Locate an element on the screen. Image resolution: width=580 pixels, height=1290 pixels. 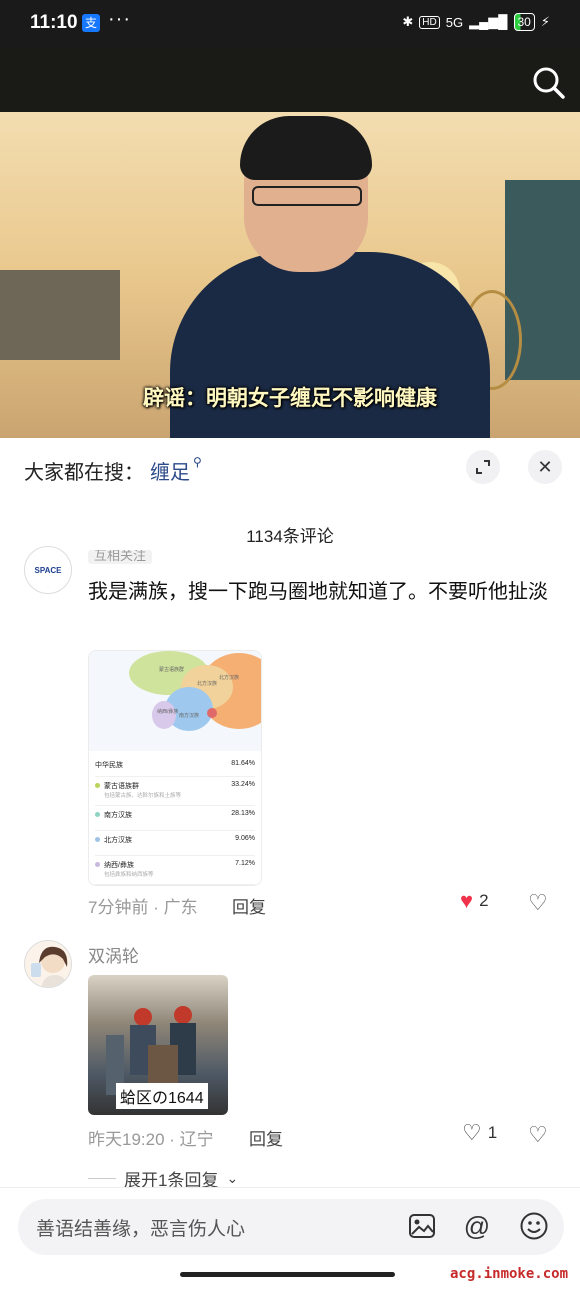
ancestry-row-value: 28.13% is located at coordinates (243, 813).